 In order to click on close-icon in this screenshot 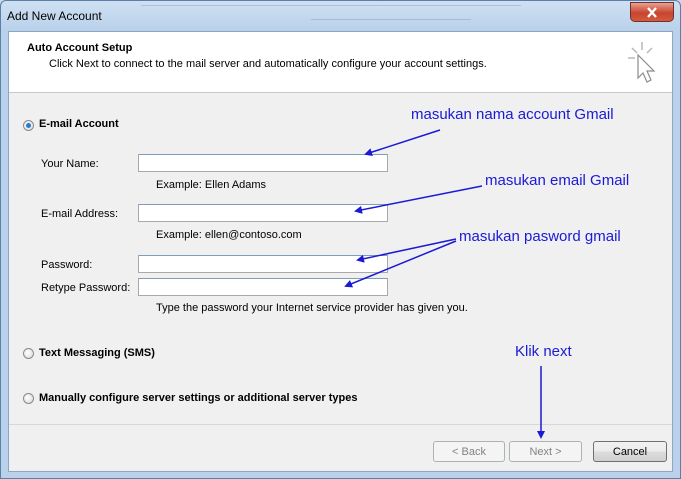, I will do `click(652, 12)`.